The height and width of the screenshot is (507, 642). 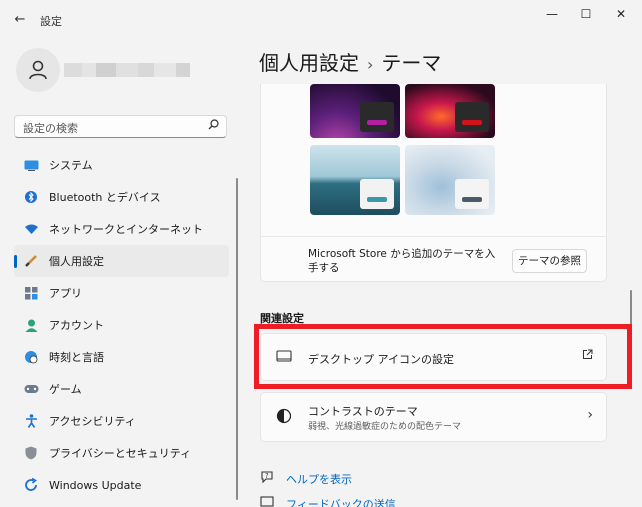 I want to click on theme-thumbnail-bloom-light, so click(x=450, y=180).